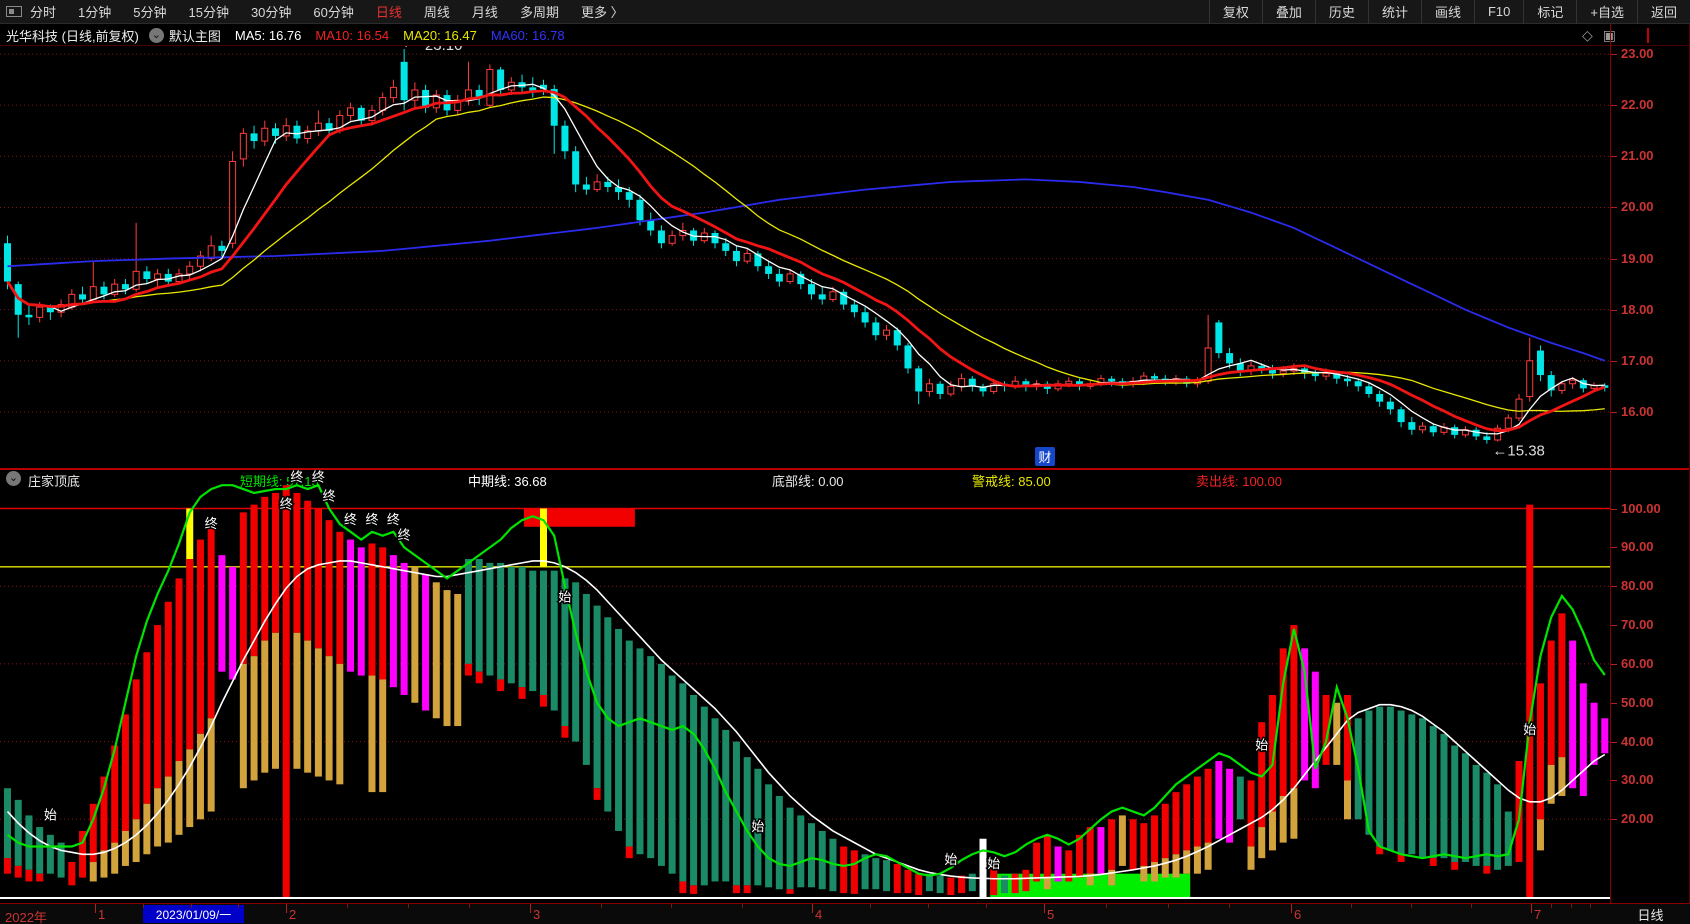 The image size is (1690, 924). I want to click on month-label: 7, so click(1538, 914).